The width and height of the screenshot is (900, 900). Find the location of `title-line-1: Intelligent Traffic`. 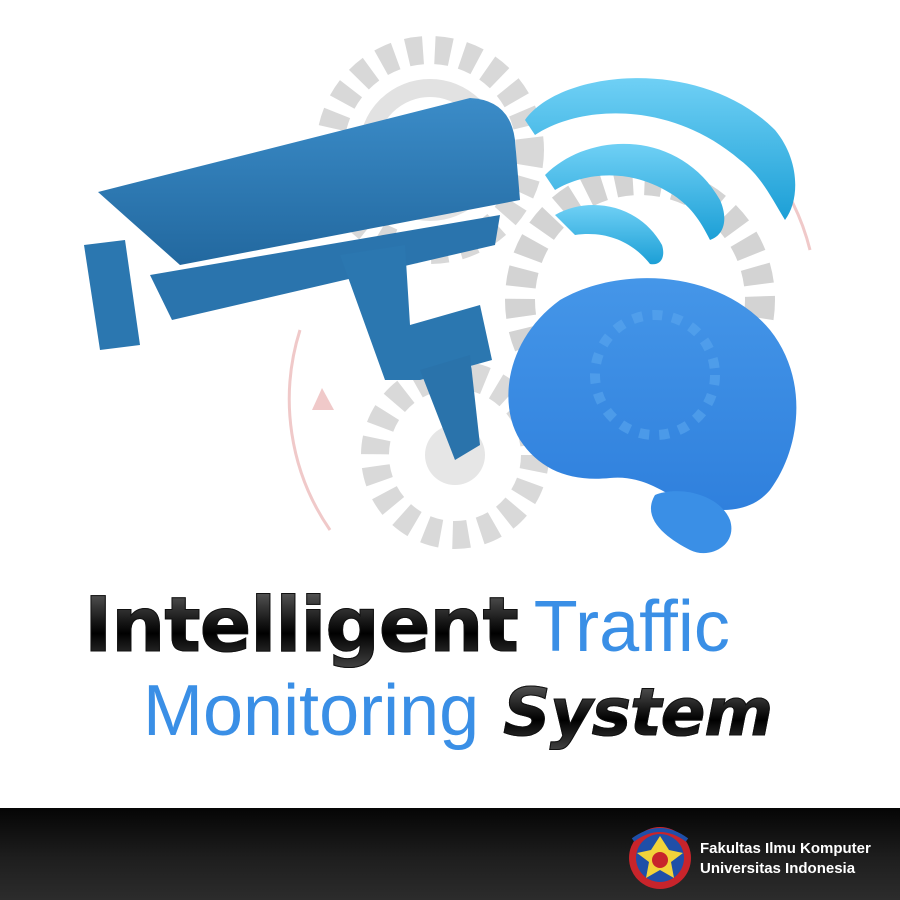

title-line-1: Intelligent Traffic is located at coordinates (407, 625).